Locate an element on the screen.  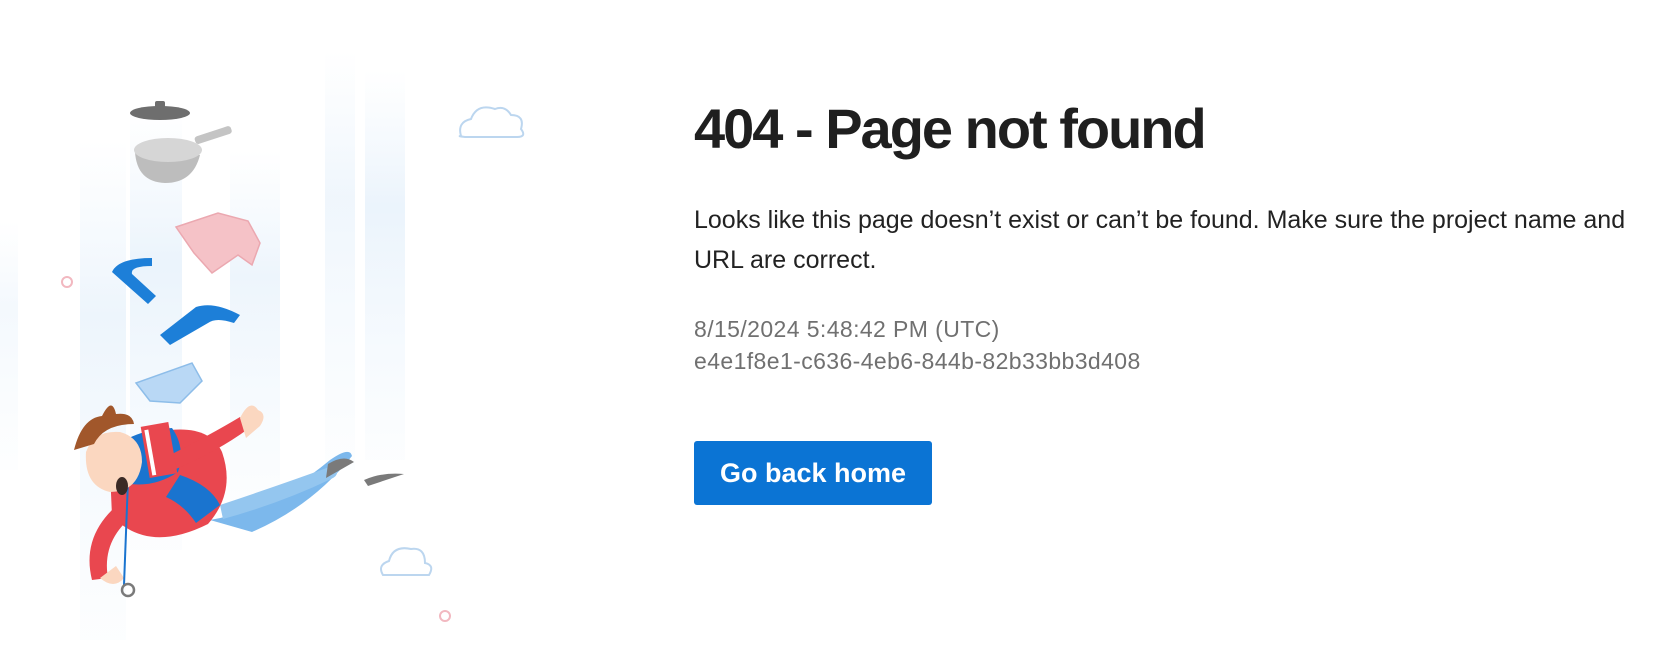
error-timestamp: 8/15/2024 5:48:42 PM (UTC) is located at coordinates (847, 329).